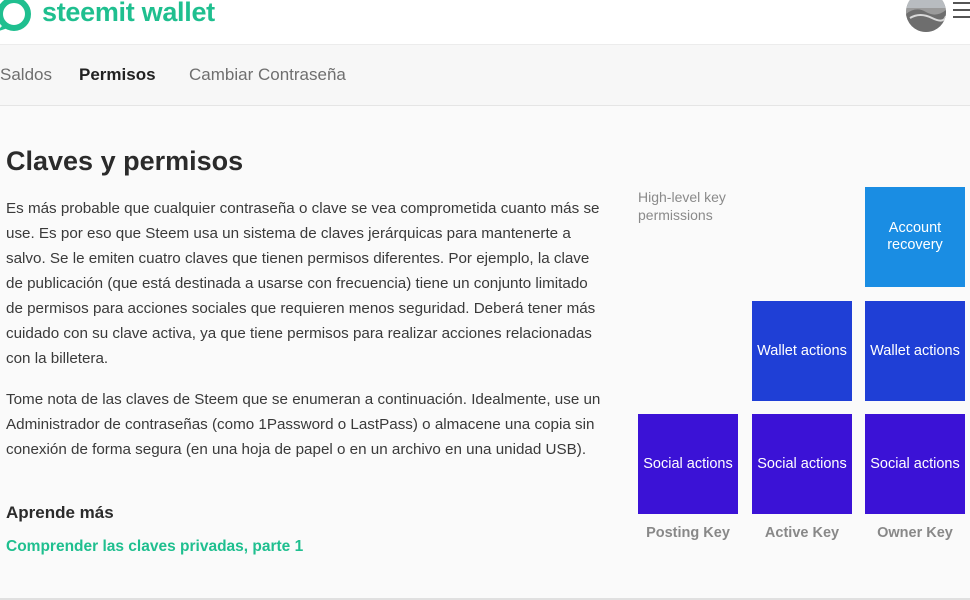  Describe the element at coordinates (688, 464) in the screenshot. I see `social-actions-box-posting: Social actions` at that location.